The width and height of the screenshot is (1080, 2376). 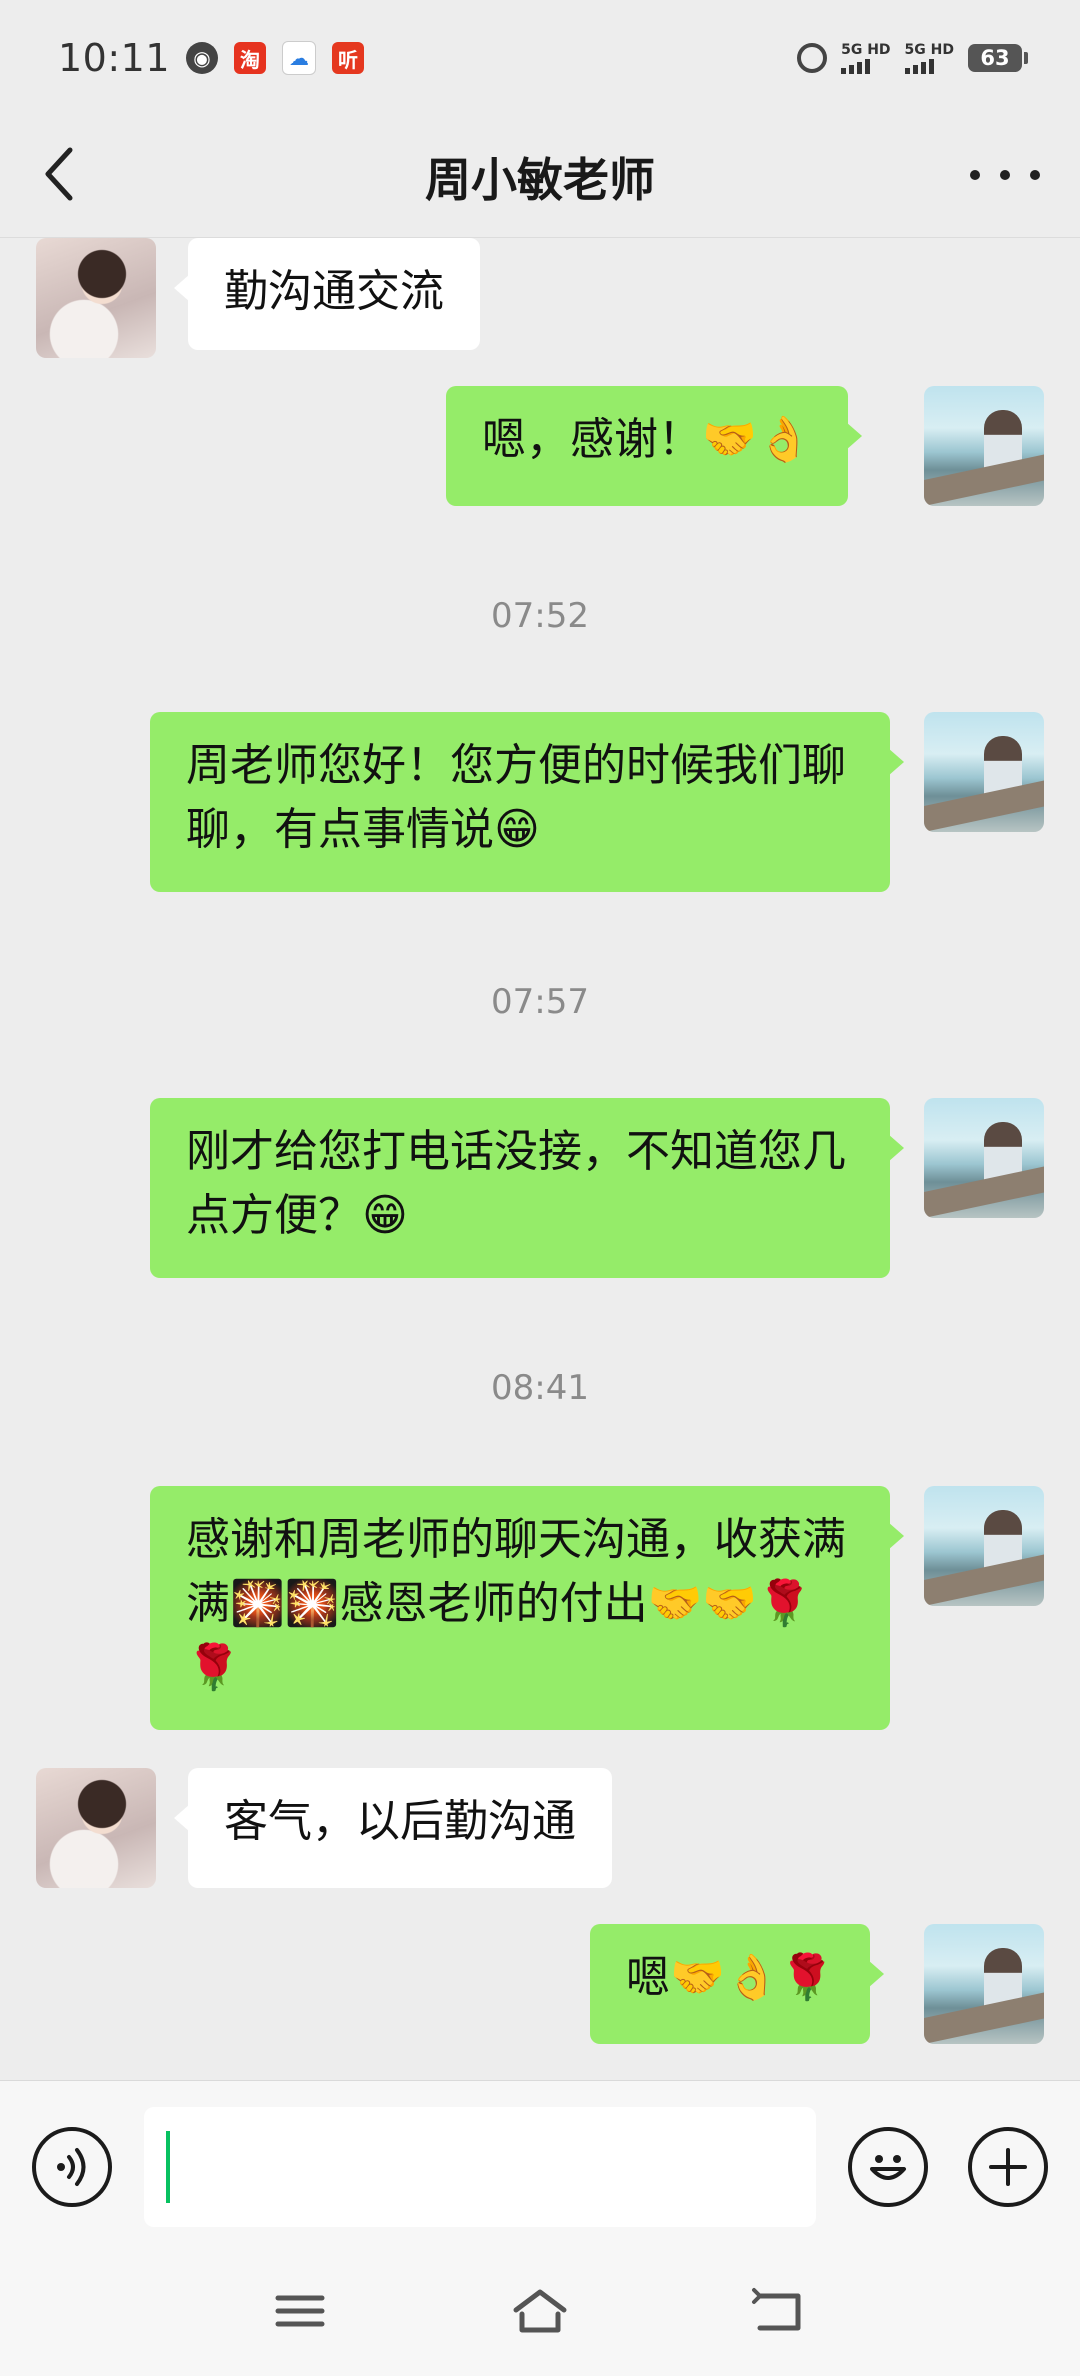 What do you see at coordinates (114, 58) in the screenshot?
I see `status-time: 10:11` at bounding box center [114, 58].